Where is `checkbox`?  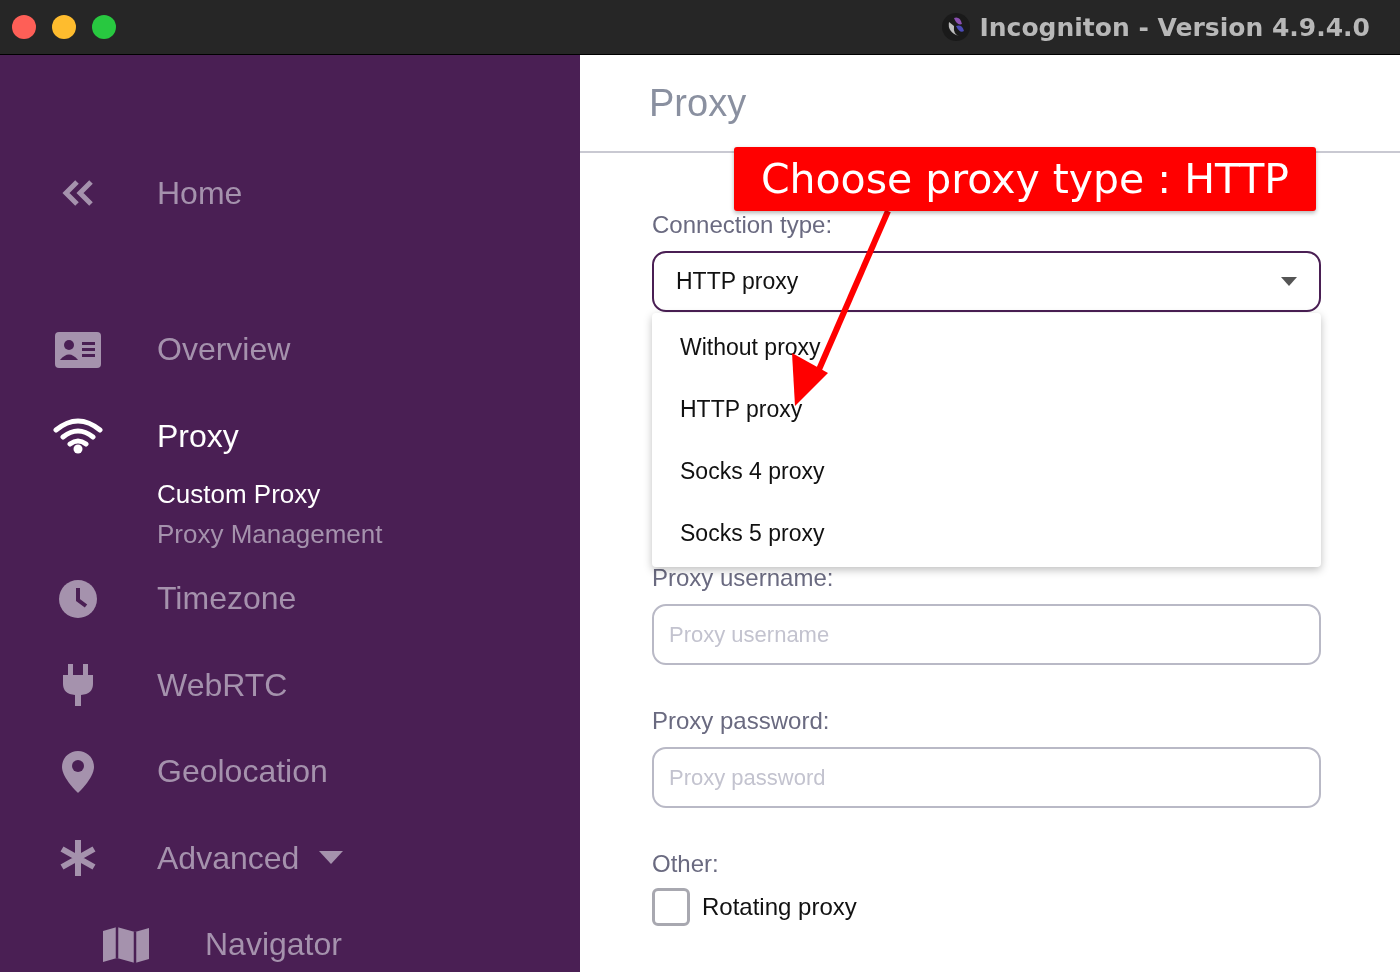
checkbox is located at coordinates (671, 907).